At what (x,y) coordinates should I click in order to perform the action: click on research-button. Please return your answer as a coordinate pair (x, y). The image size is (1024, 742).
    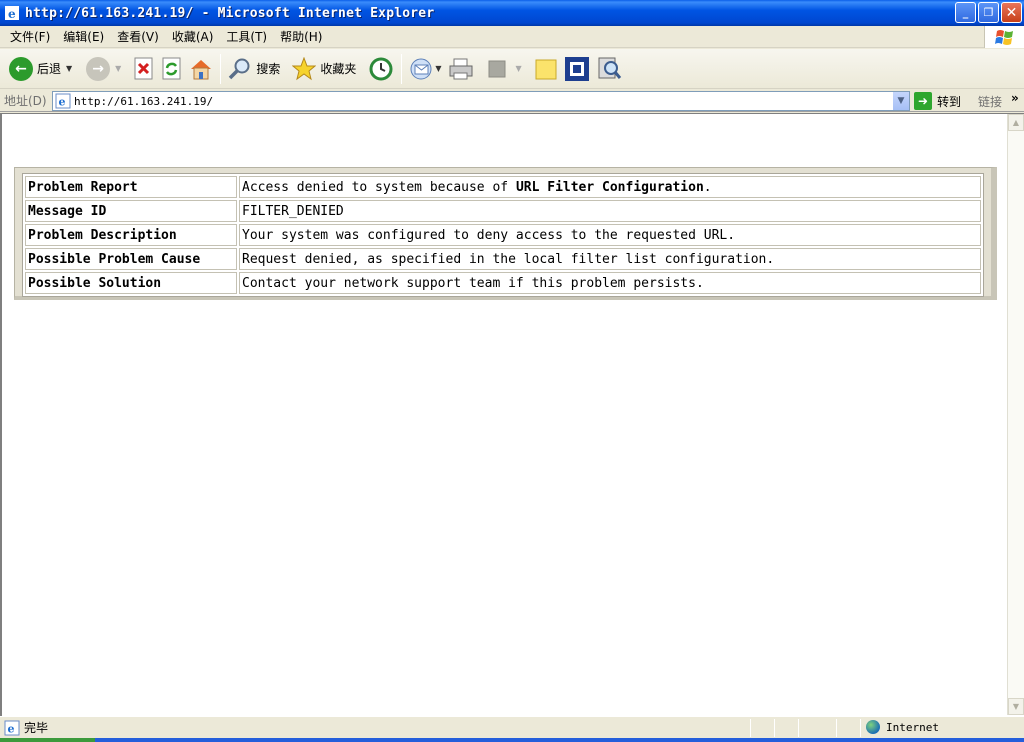
    Looking at the image, I should click on (609, 69).